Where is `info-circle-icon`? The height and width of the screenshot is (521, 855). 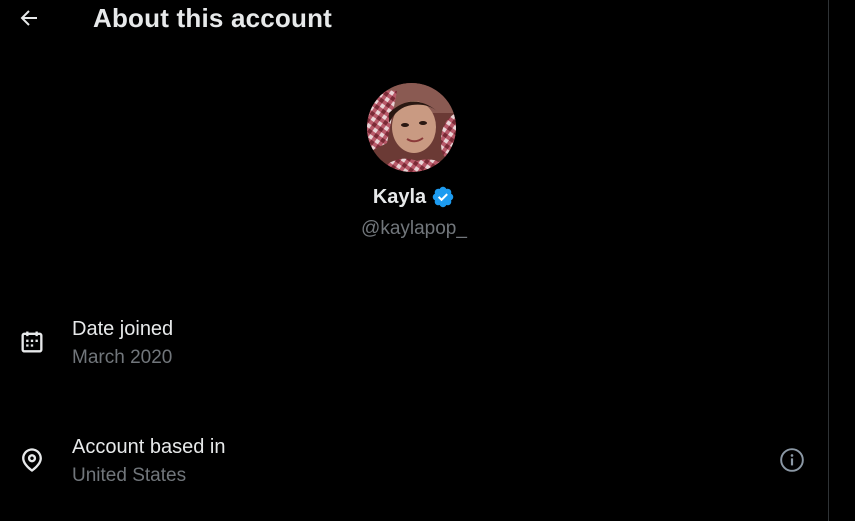
info-circle-icon is located at coordinates (792, 460).